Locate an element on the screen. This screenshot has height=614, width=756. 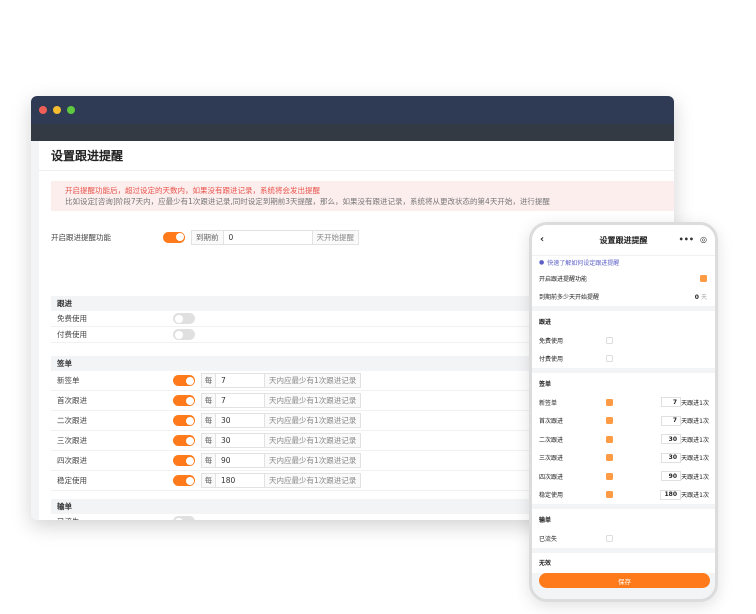
bulb-icon: ● is located at coordinates (542, 262).